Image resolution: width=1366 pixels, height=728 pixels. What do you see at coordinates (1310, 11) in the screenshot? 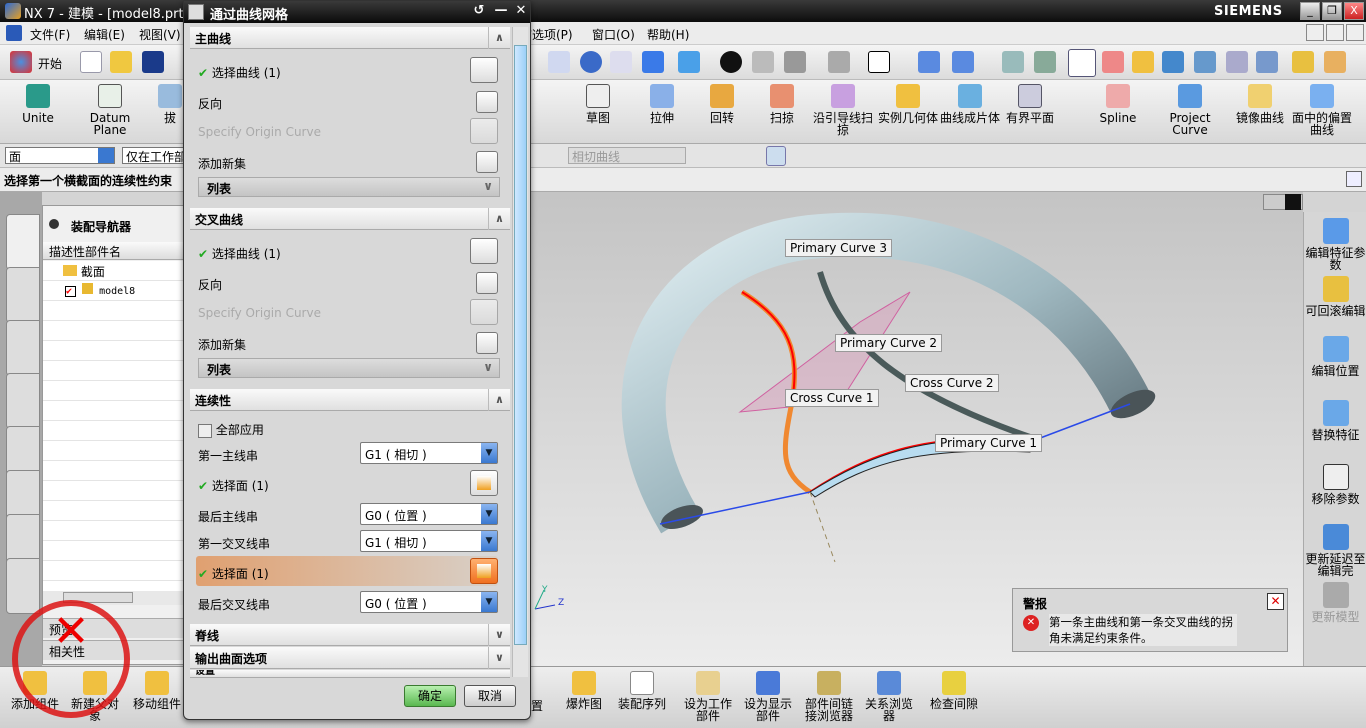
I see `minimize-button: _` at bounding box center [1310, 11].